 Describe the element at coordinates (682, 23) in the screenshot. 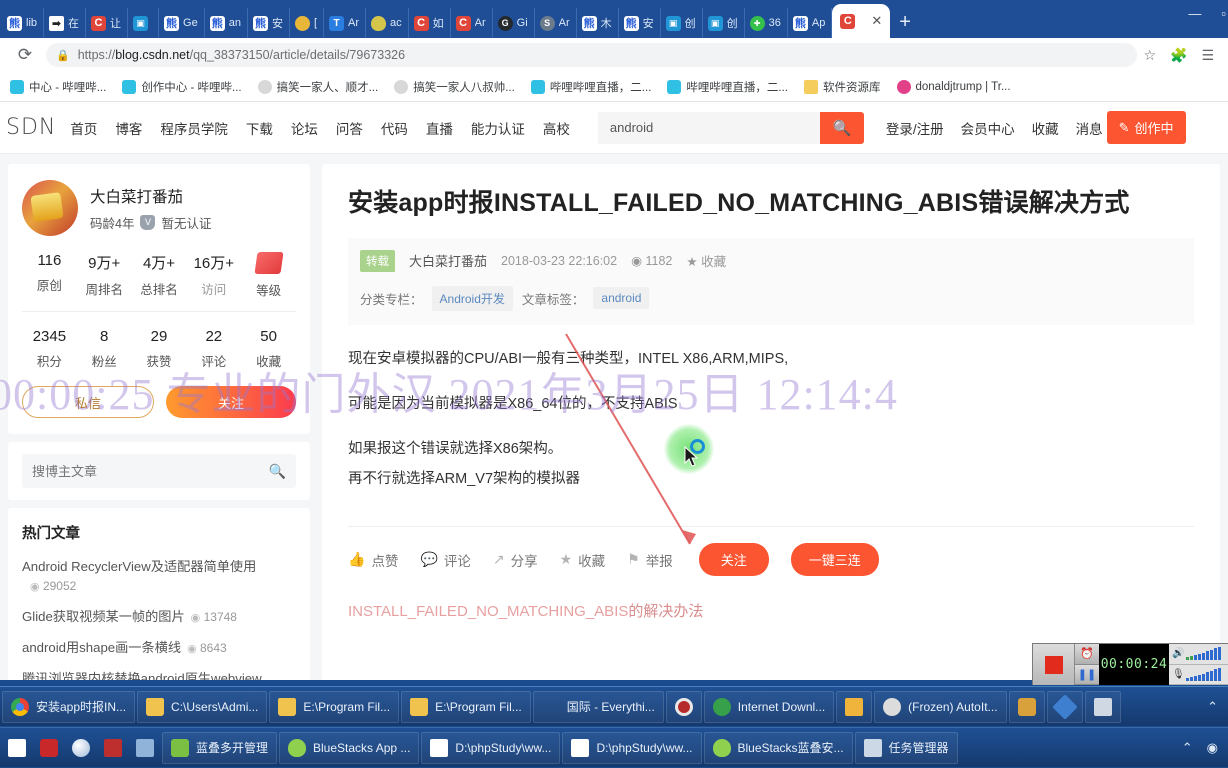

I see `browser-tab: ▣ 创` at that location.